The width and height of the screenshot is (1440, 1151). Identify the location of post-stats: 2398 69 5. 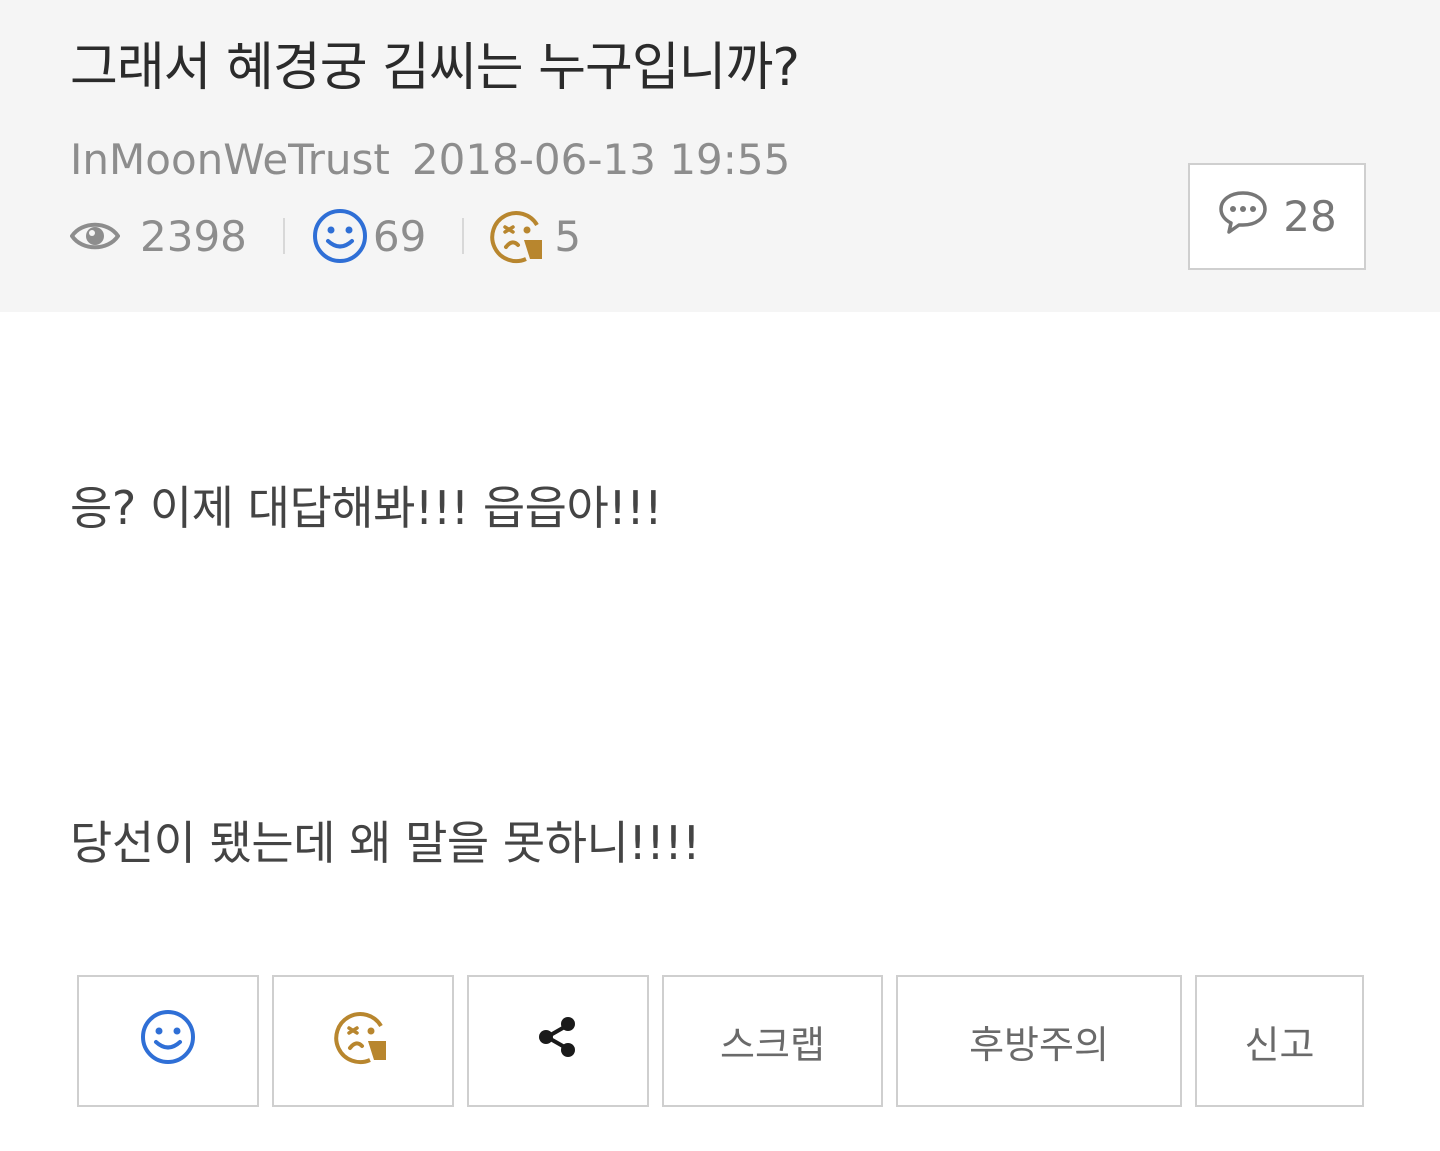
(325, 236).